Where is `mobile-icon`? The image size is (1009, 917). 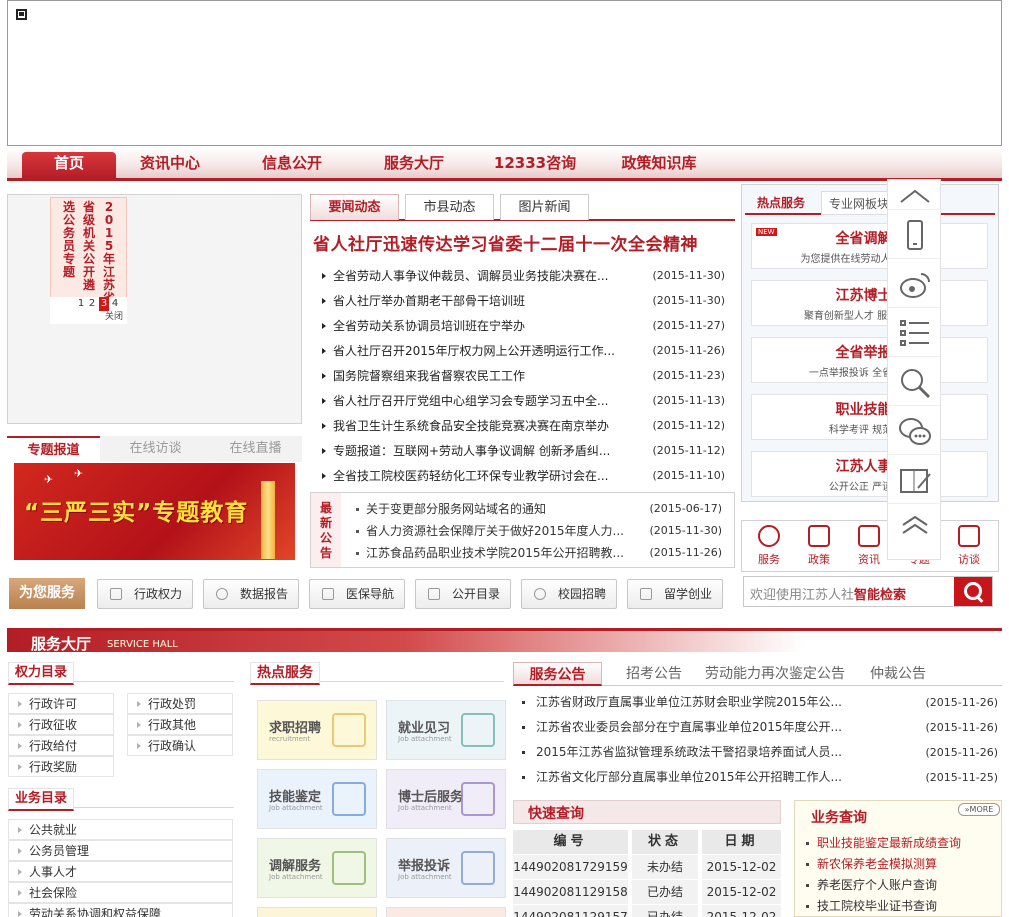
mobile-icon is located at coordinates (915, 235).